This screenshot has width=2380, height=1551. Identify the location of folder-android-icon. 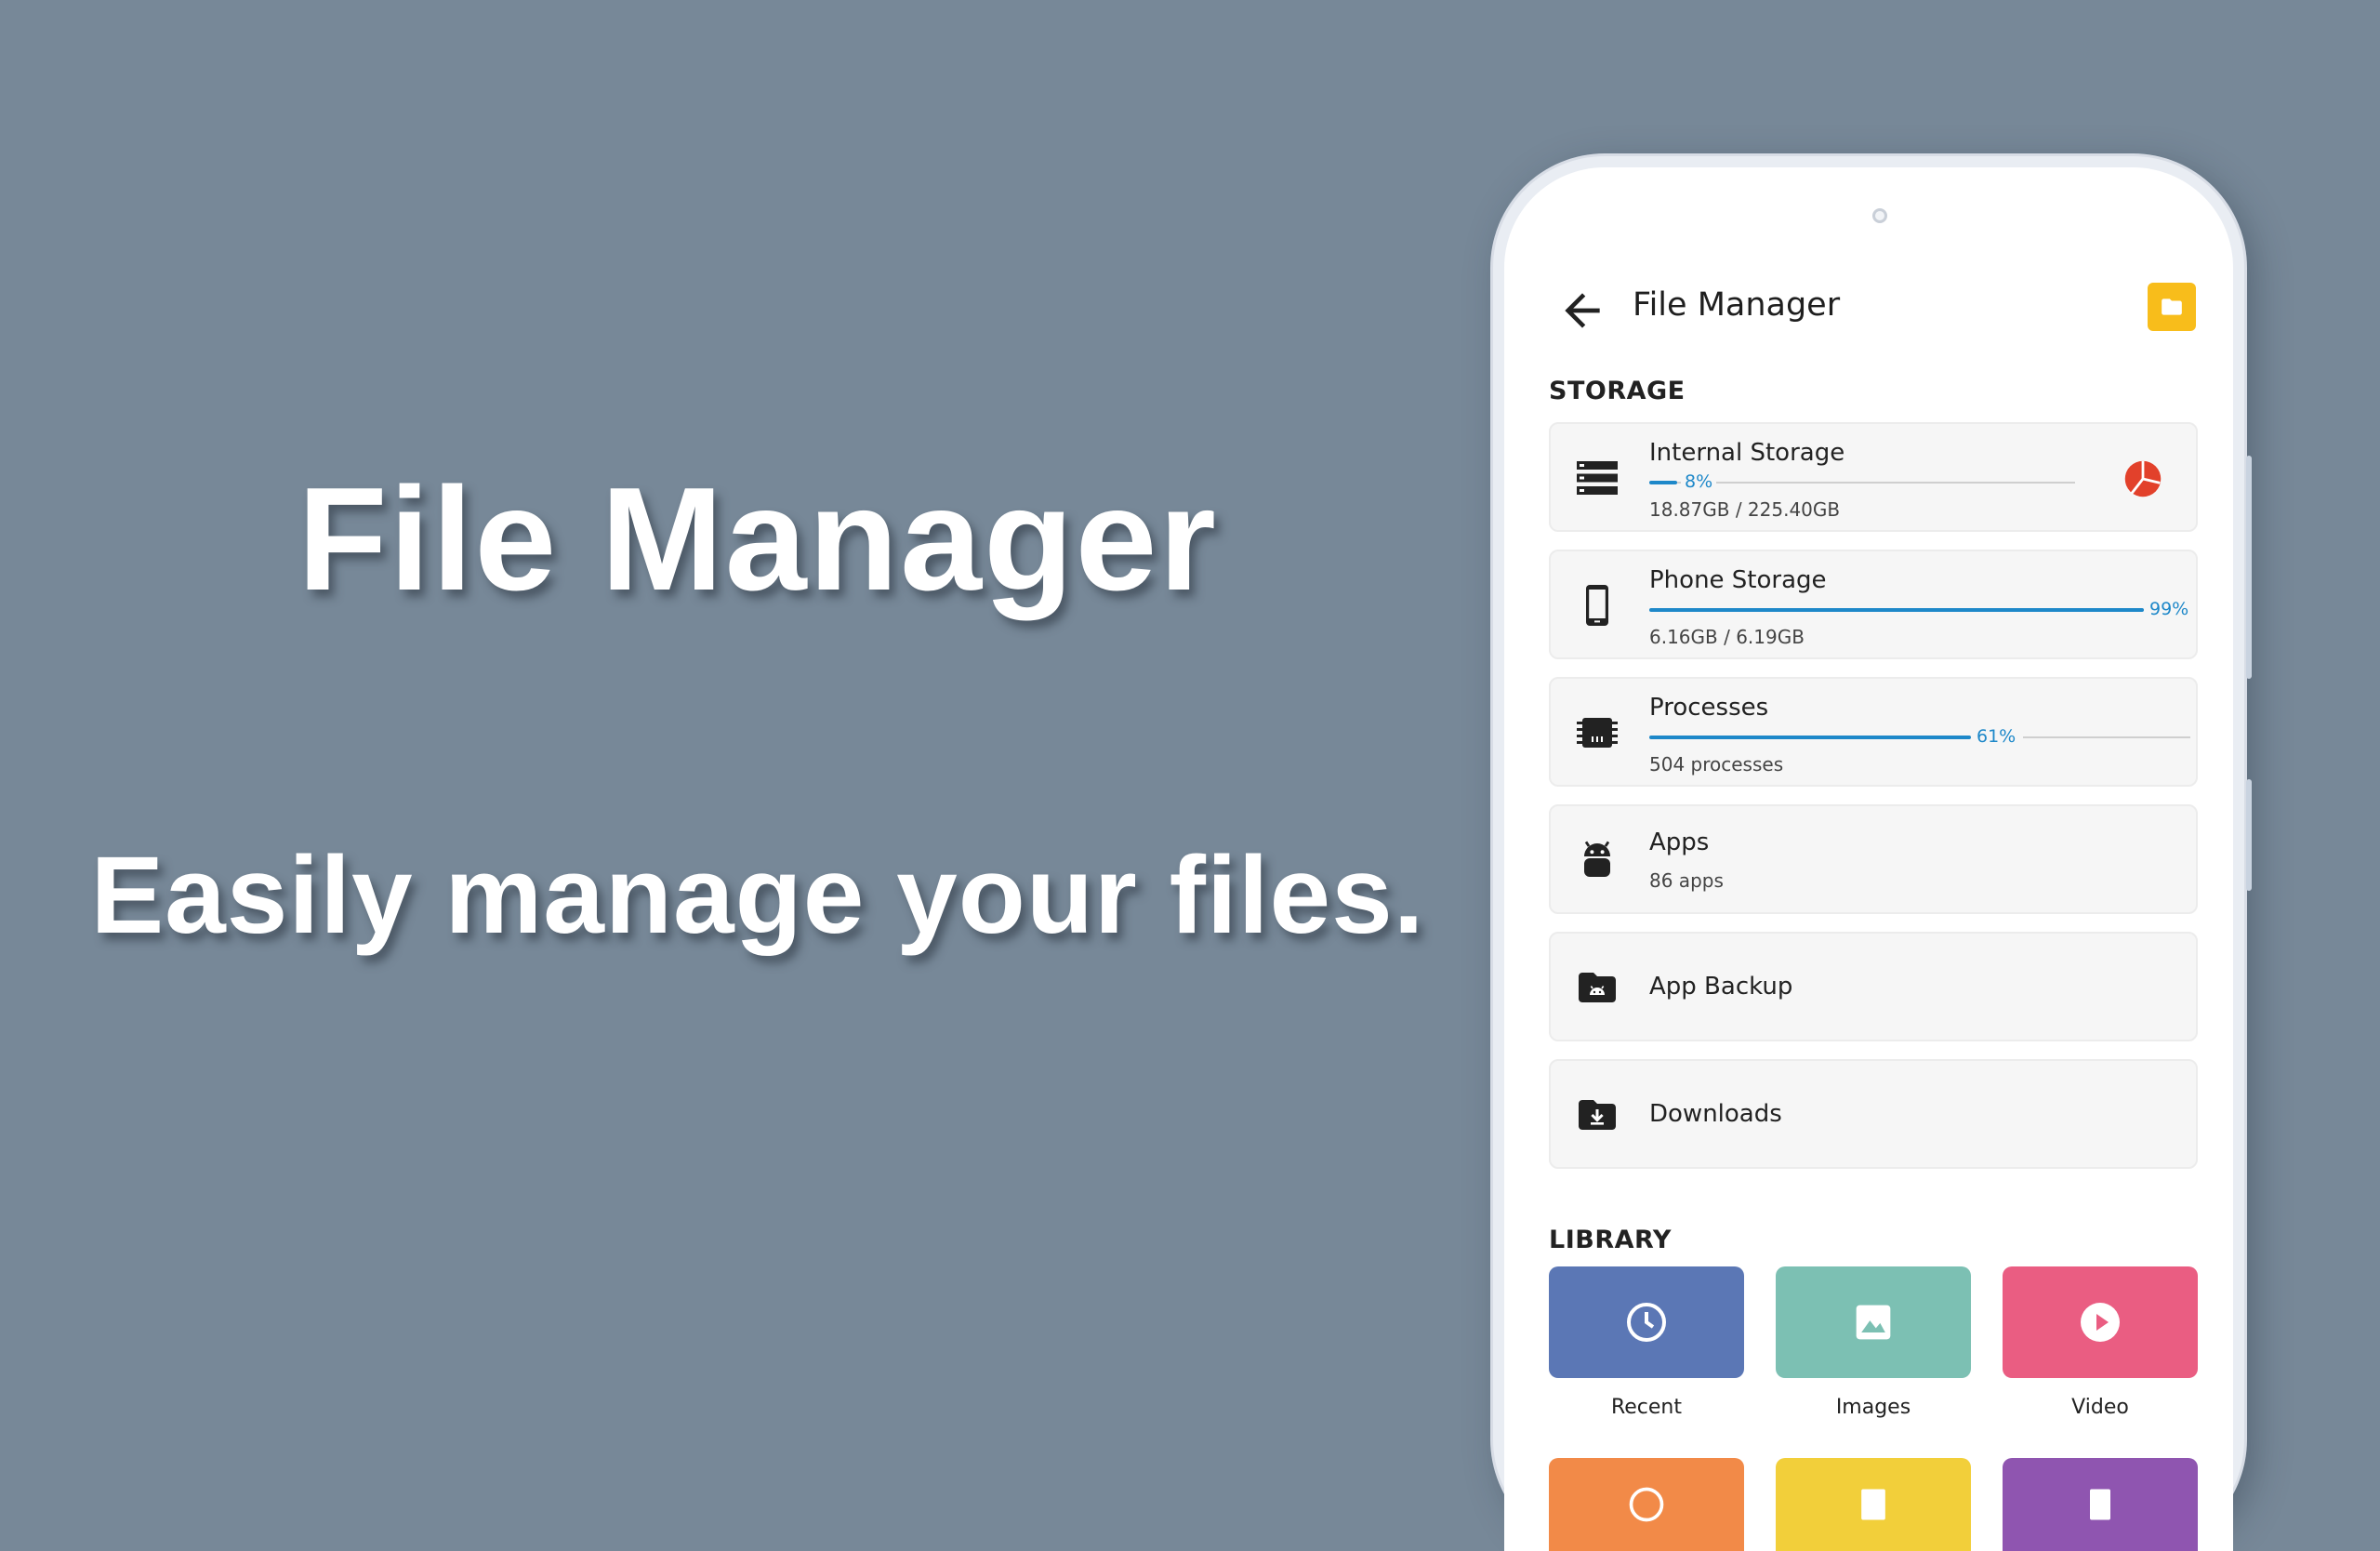
(1597, 988).